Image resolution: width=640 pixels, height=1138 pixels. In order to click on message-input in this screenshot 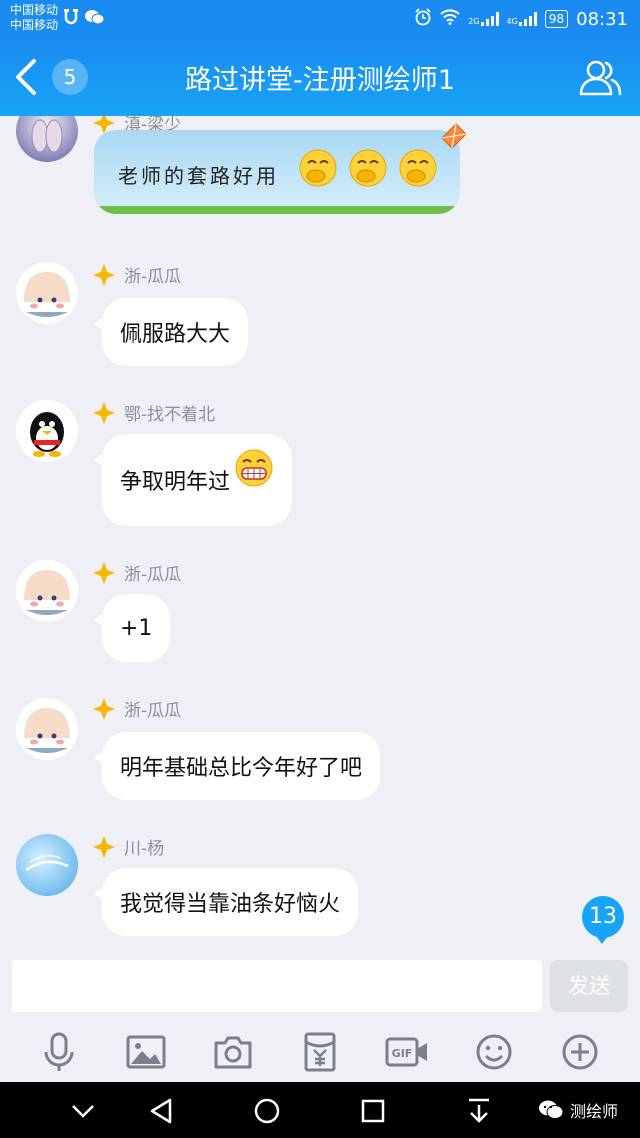, I will do `click(277, 986)`.